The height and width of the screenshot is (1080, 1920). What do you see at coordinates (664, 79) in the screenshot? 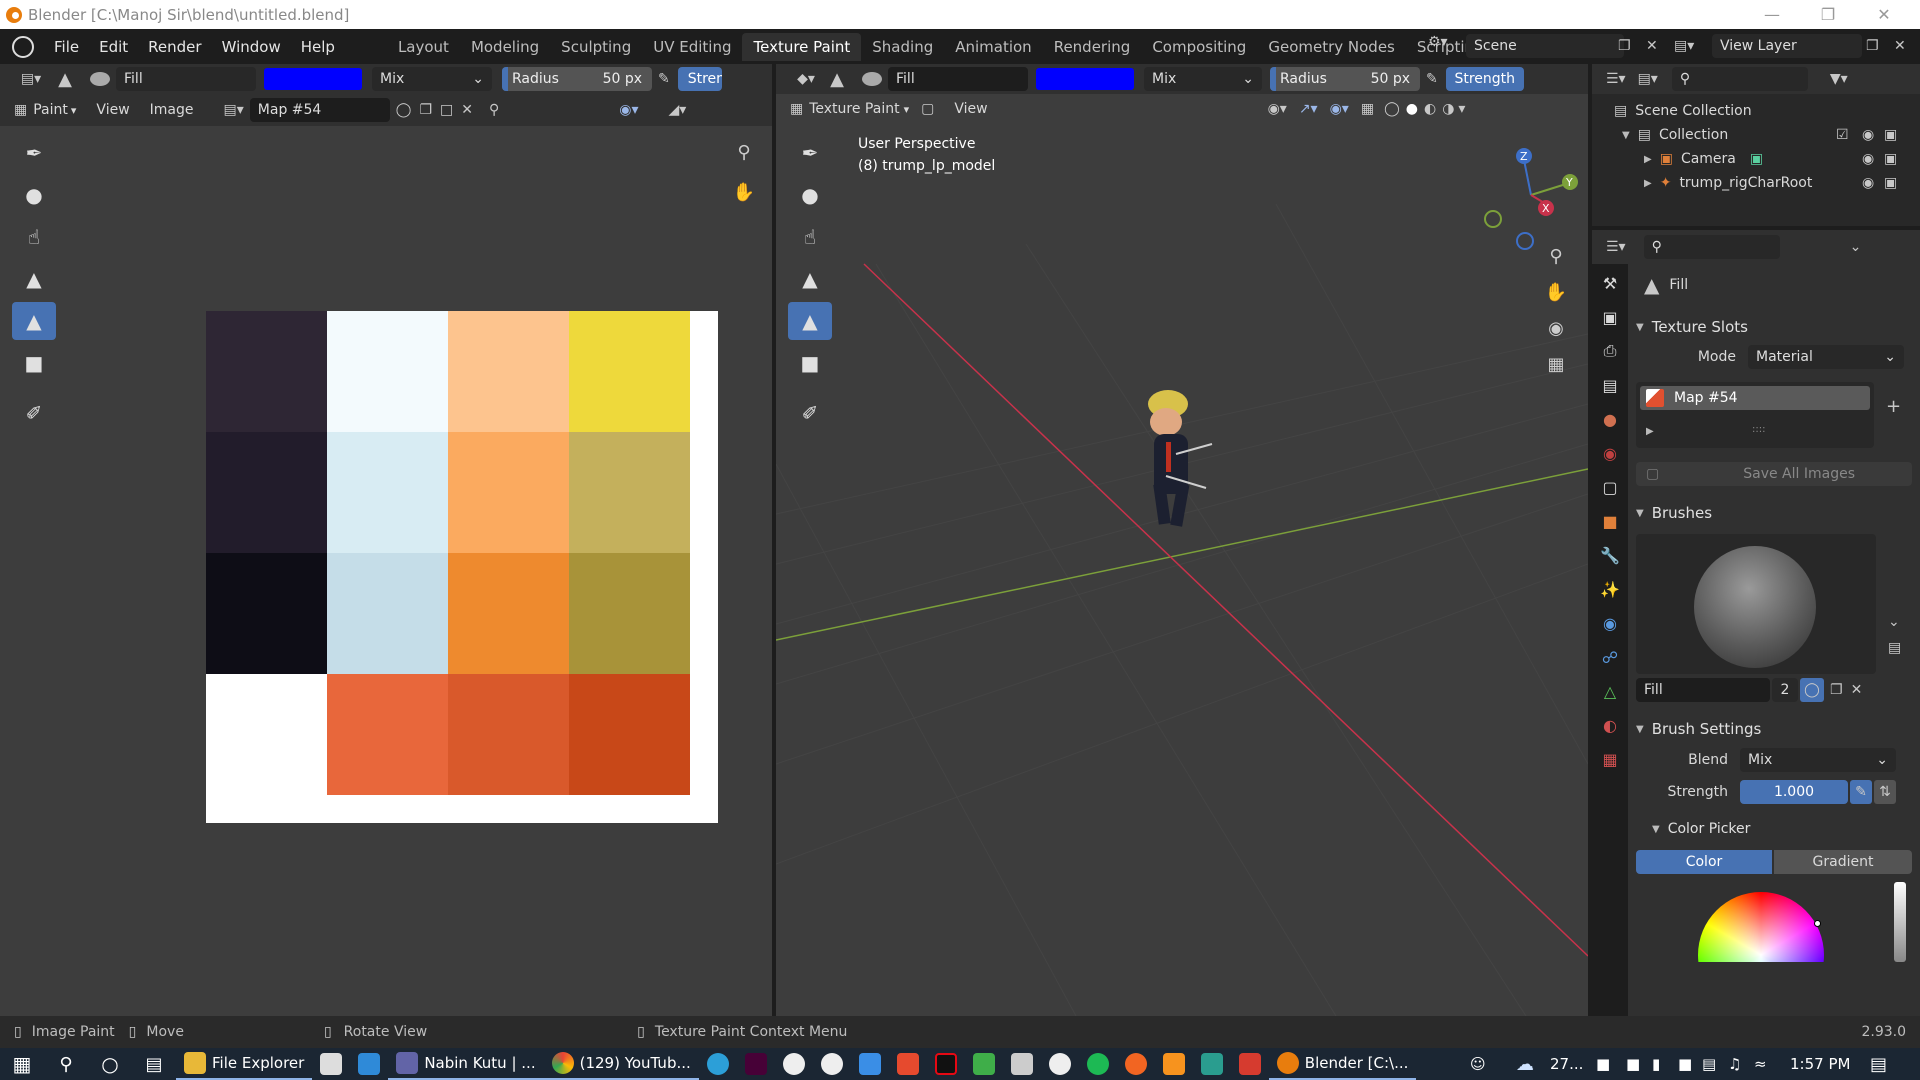
I see `pen-pressure-icon: ✎` at bounding box center [664, 79].